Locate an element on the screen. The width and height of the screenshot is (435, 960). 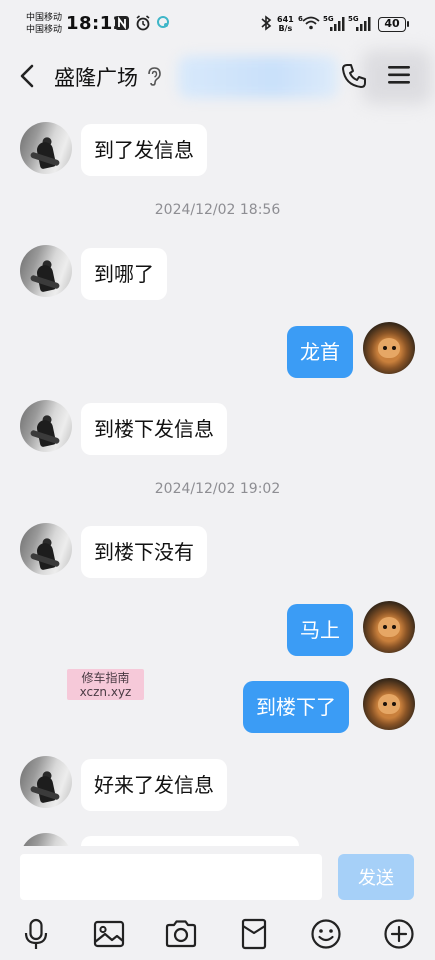
image-icon is located at coordinates (109, 934).